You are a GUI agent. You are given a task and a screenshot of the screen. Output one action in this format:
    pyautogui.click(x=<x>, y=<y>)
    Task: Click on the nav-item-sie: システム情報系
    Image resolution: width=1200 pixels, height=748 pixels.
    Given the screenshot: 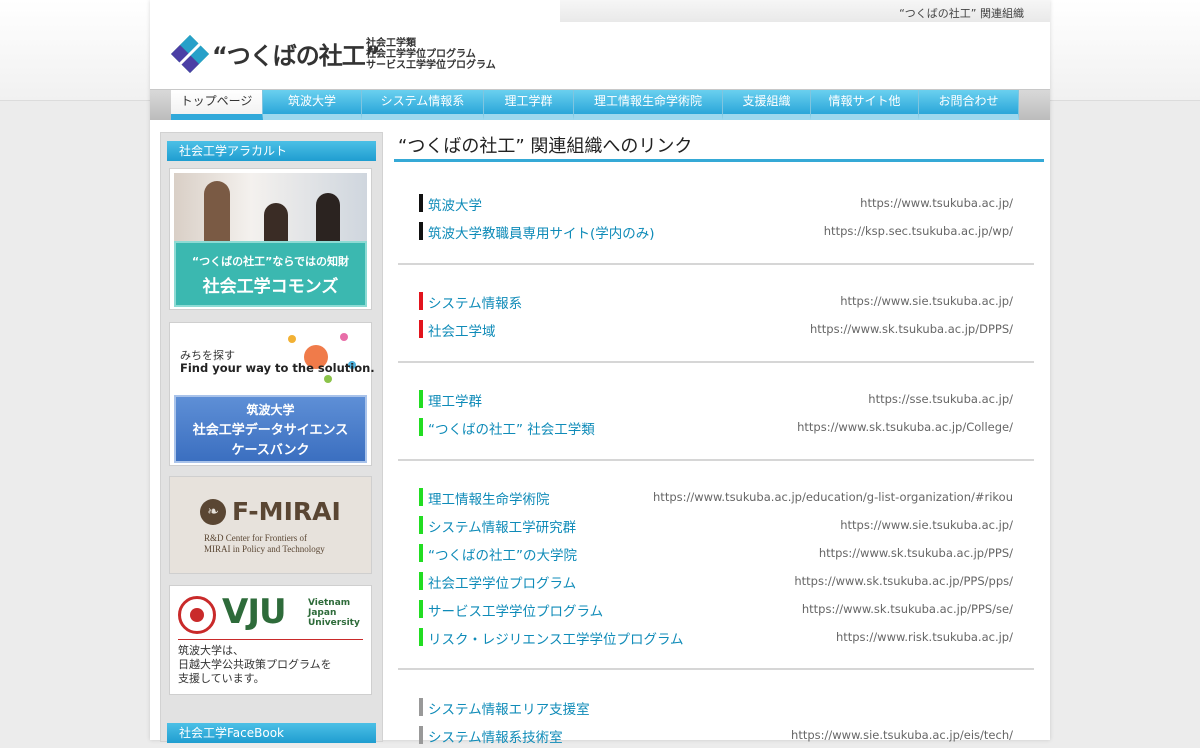 What is the action you would take?
    pyautogui.click(x=423, y=105)
    